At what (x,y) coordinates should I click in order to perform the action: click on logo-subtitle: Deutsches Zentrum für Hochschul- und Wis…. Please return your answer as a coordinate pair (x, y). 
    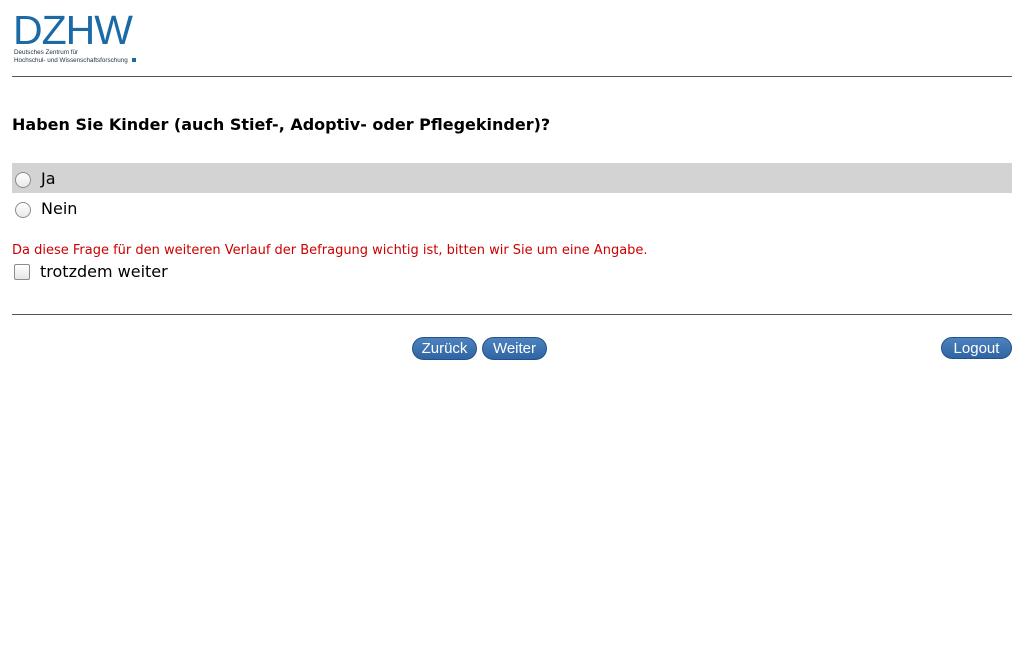
    Looking at the image, I should click on (75, 57).